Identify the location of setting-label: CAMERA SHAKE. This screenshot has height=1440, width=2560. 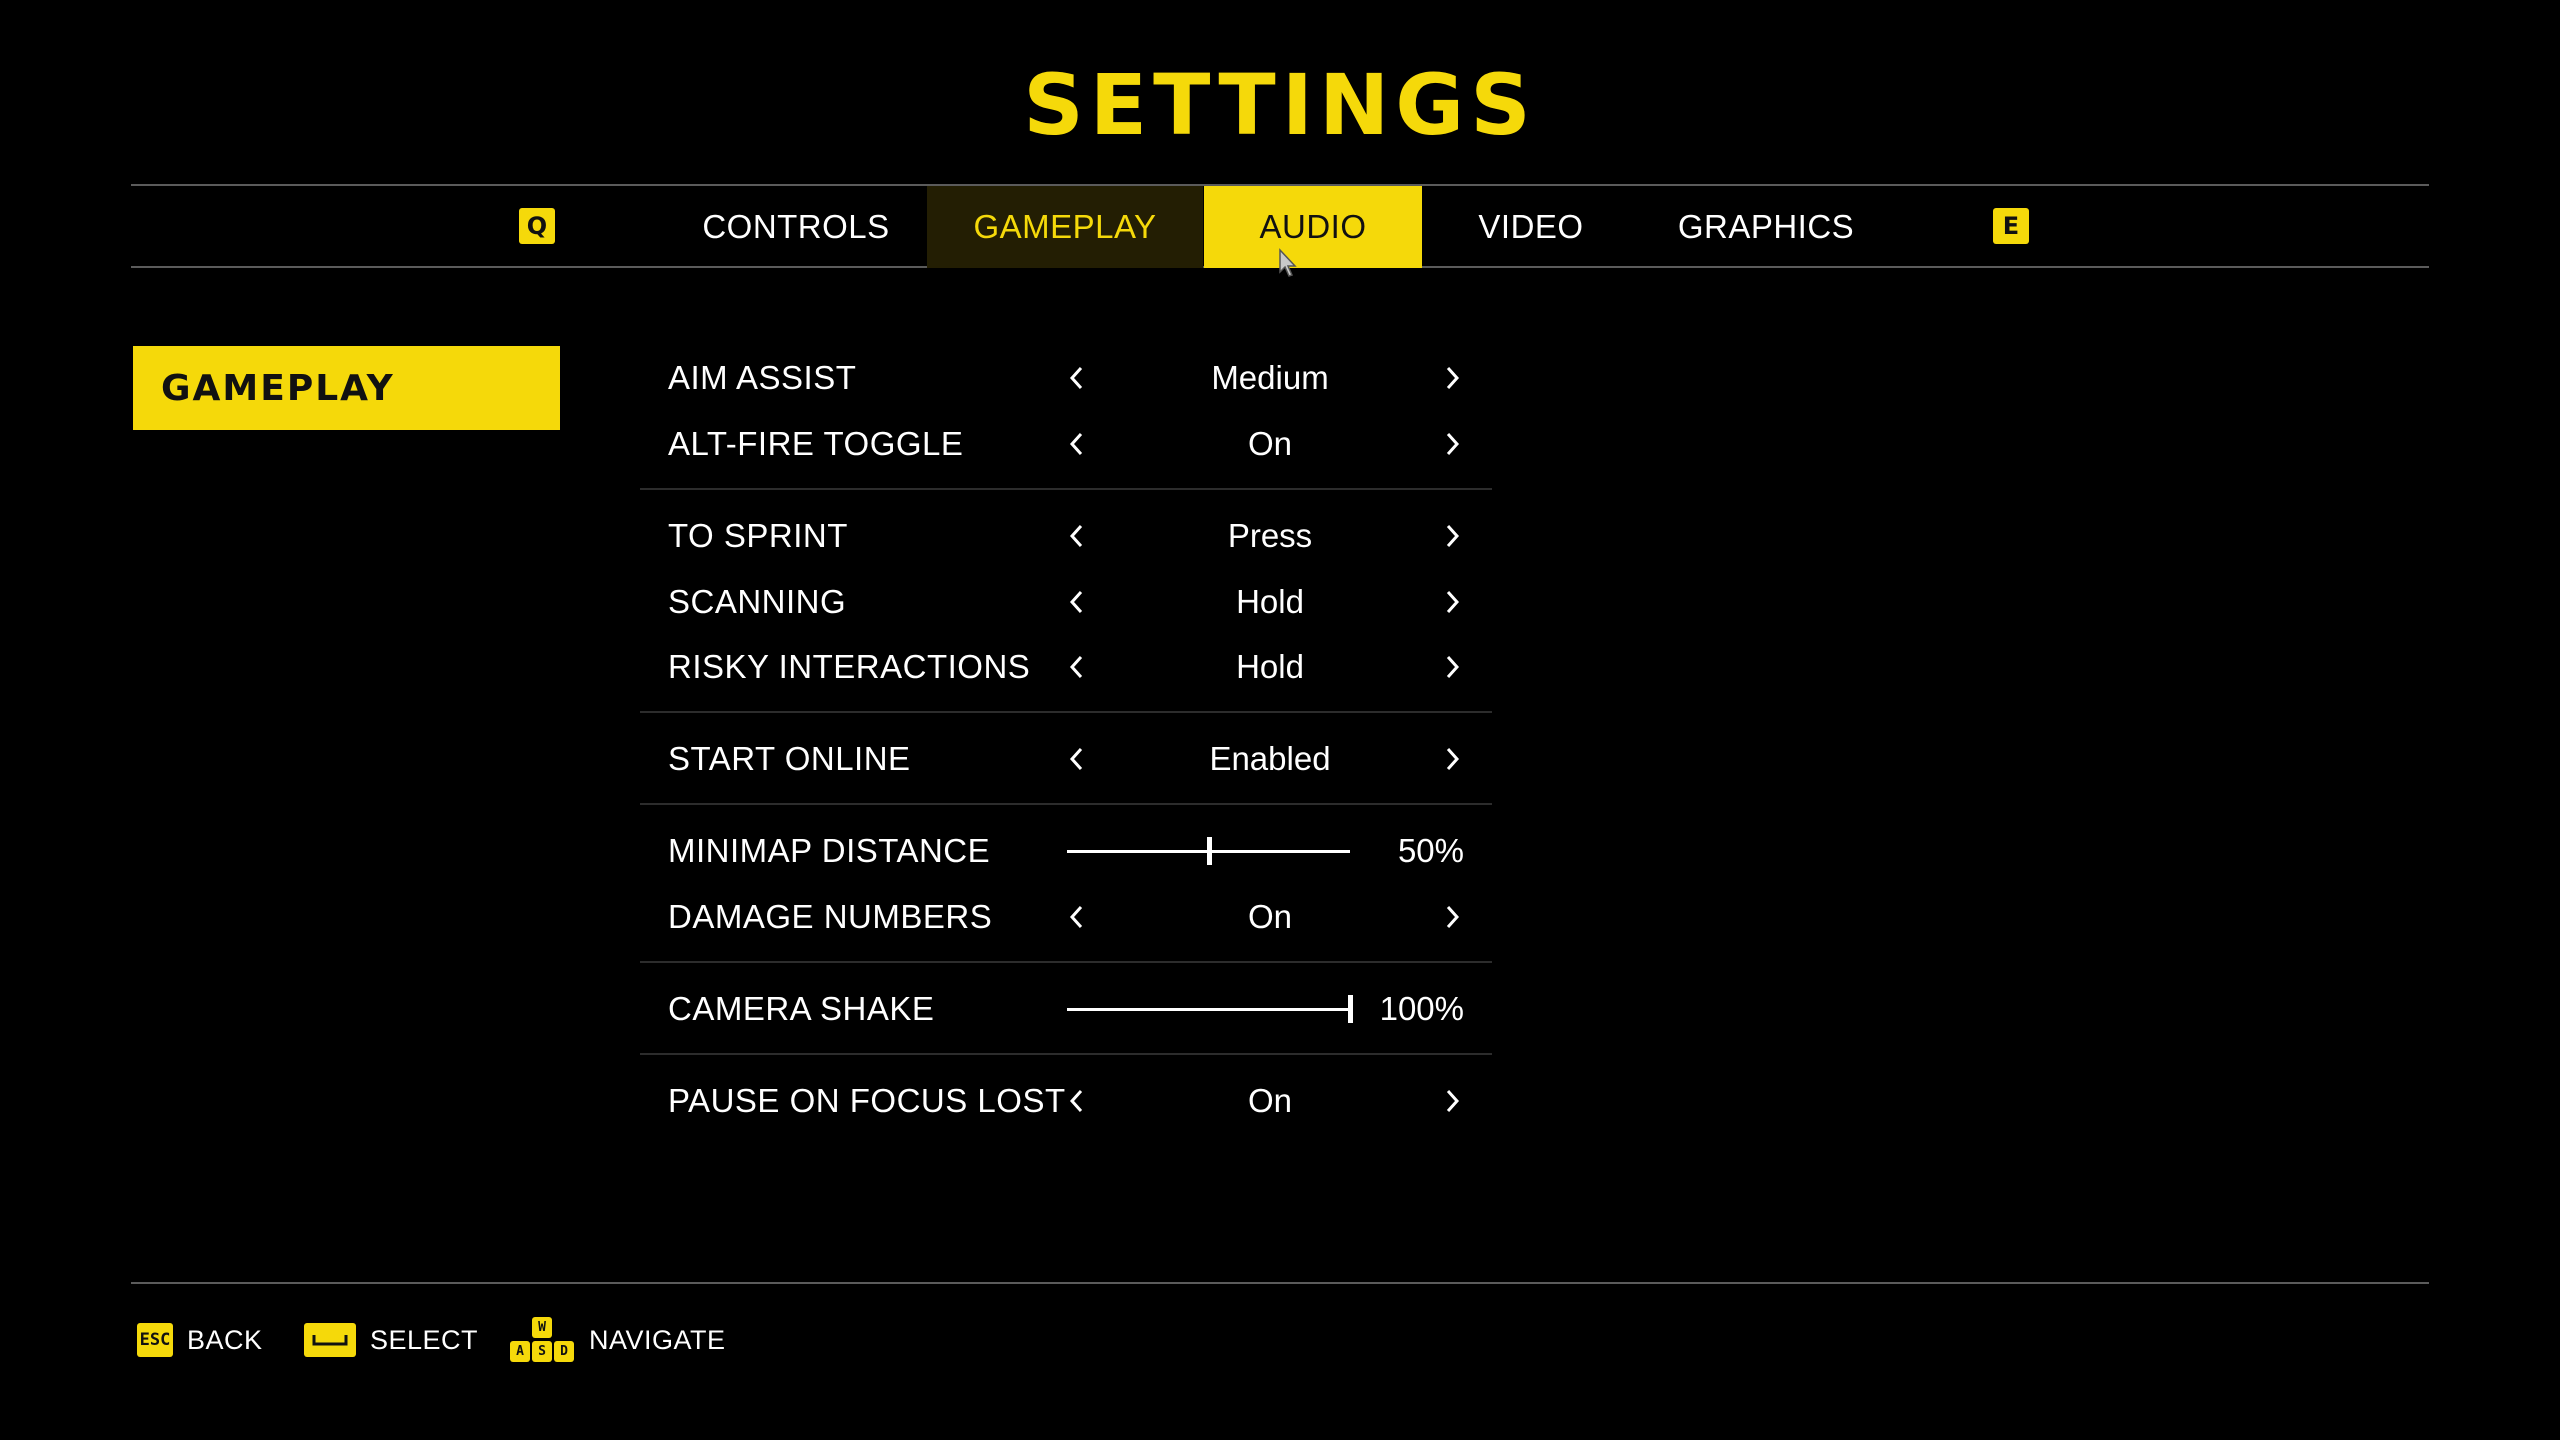
(801, 1008).